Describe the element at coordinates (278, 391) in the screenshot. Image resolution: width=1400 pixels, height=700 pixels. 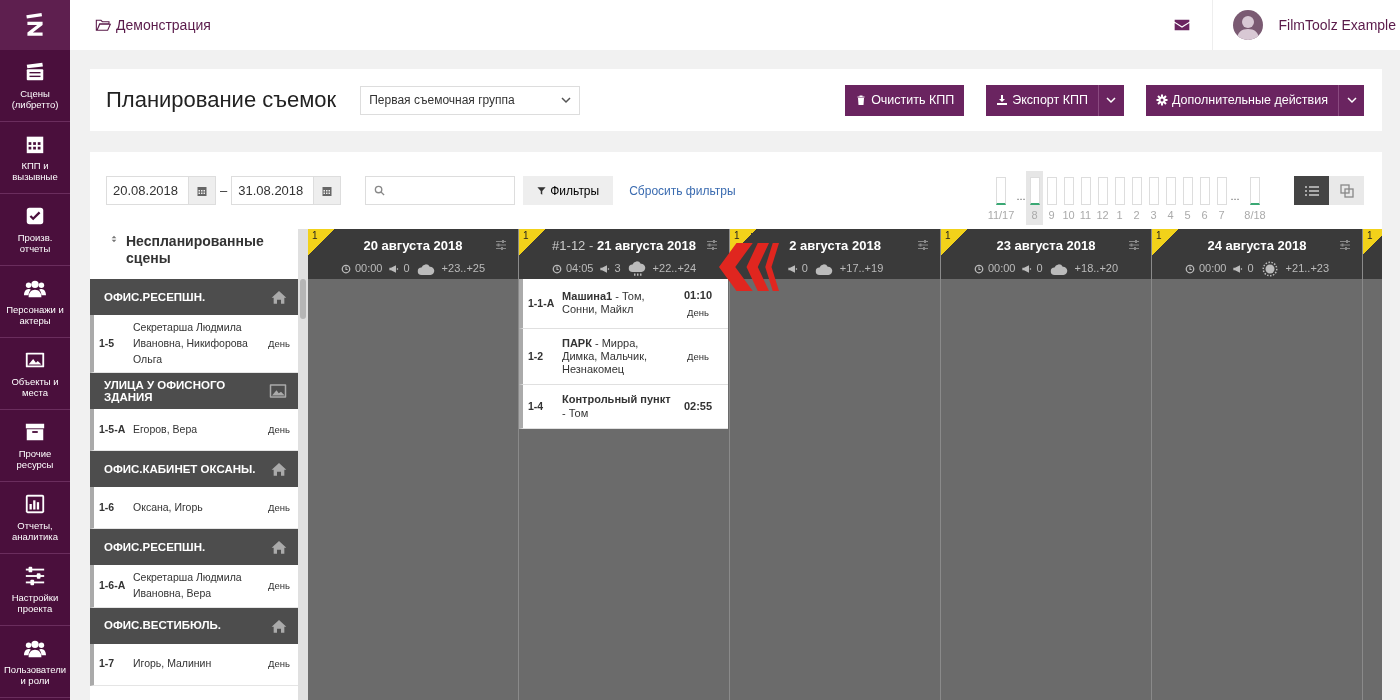
I see `image-icon` at that location.